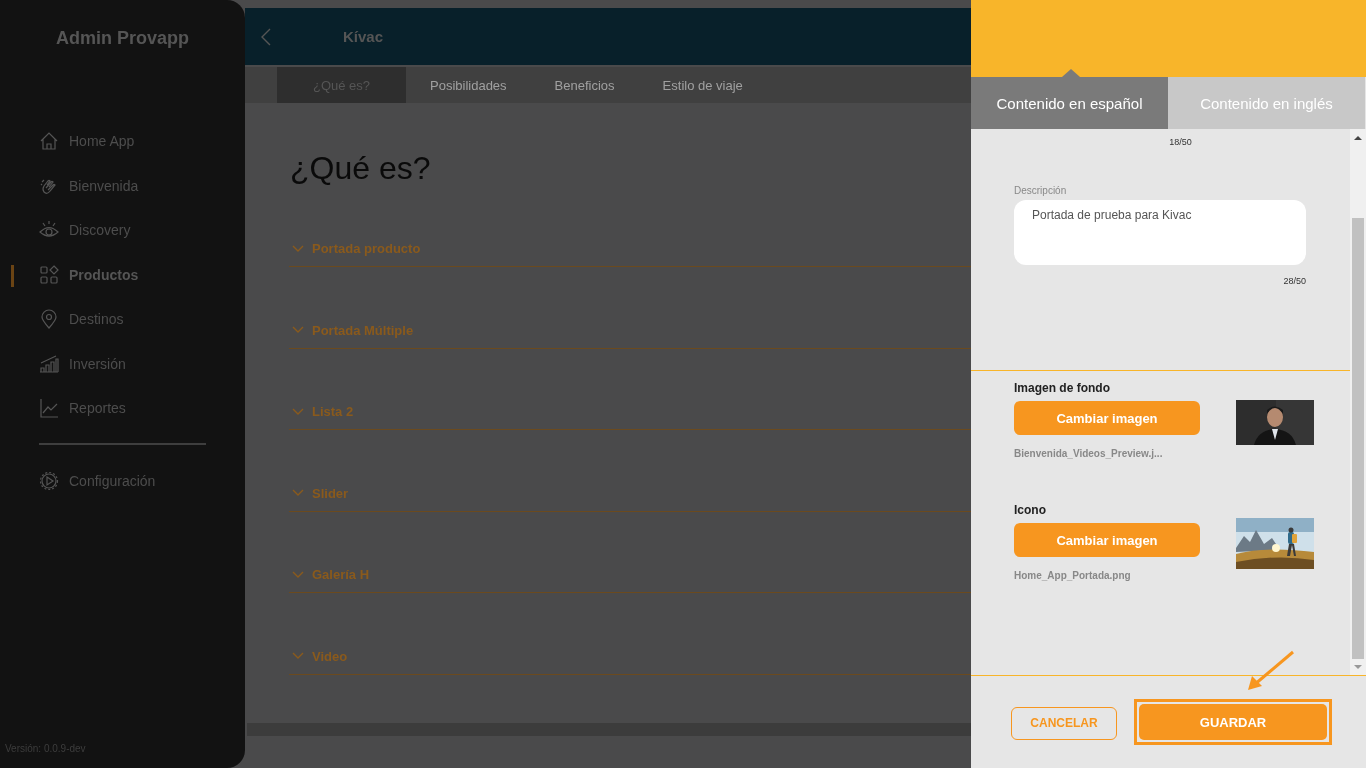  Describe the element at coordinates (630, 335) in the screenshot. I see `accordion-header: Portada Múltiple` at that location.